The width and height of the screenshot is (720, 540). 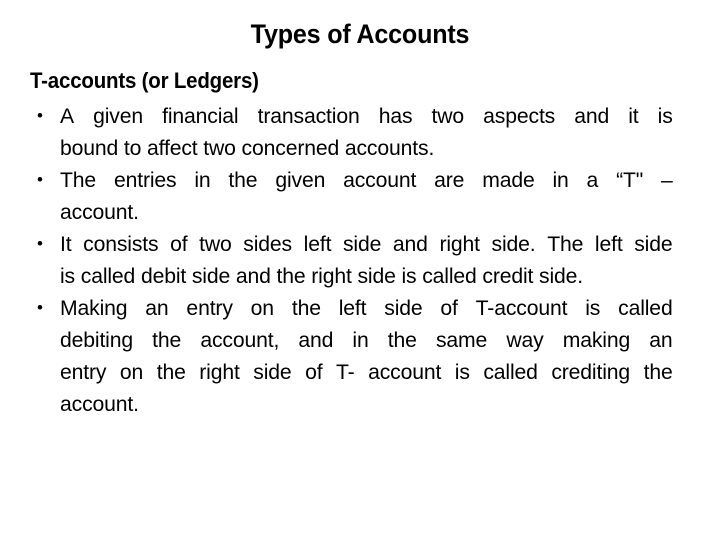 I want to click on word: debiting, so click(x=97, y=340).